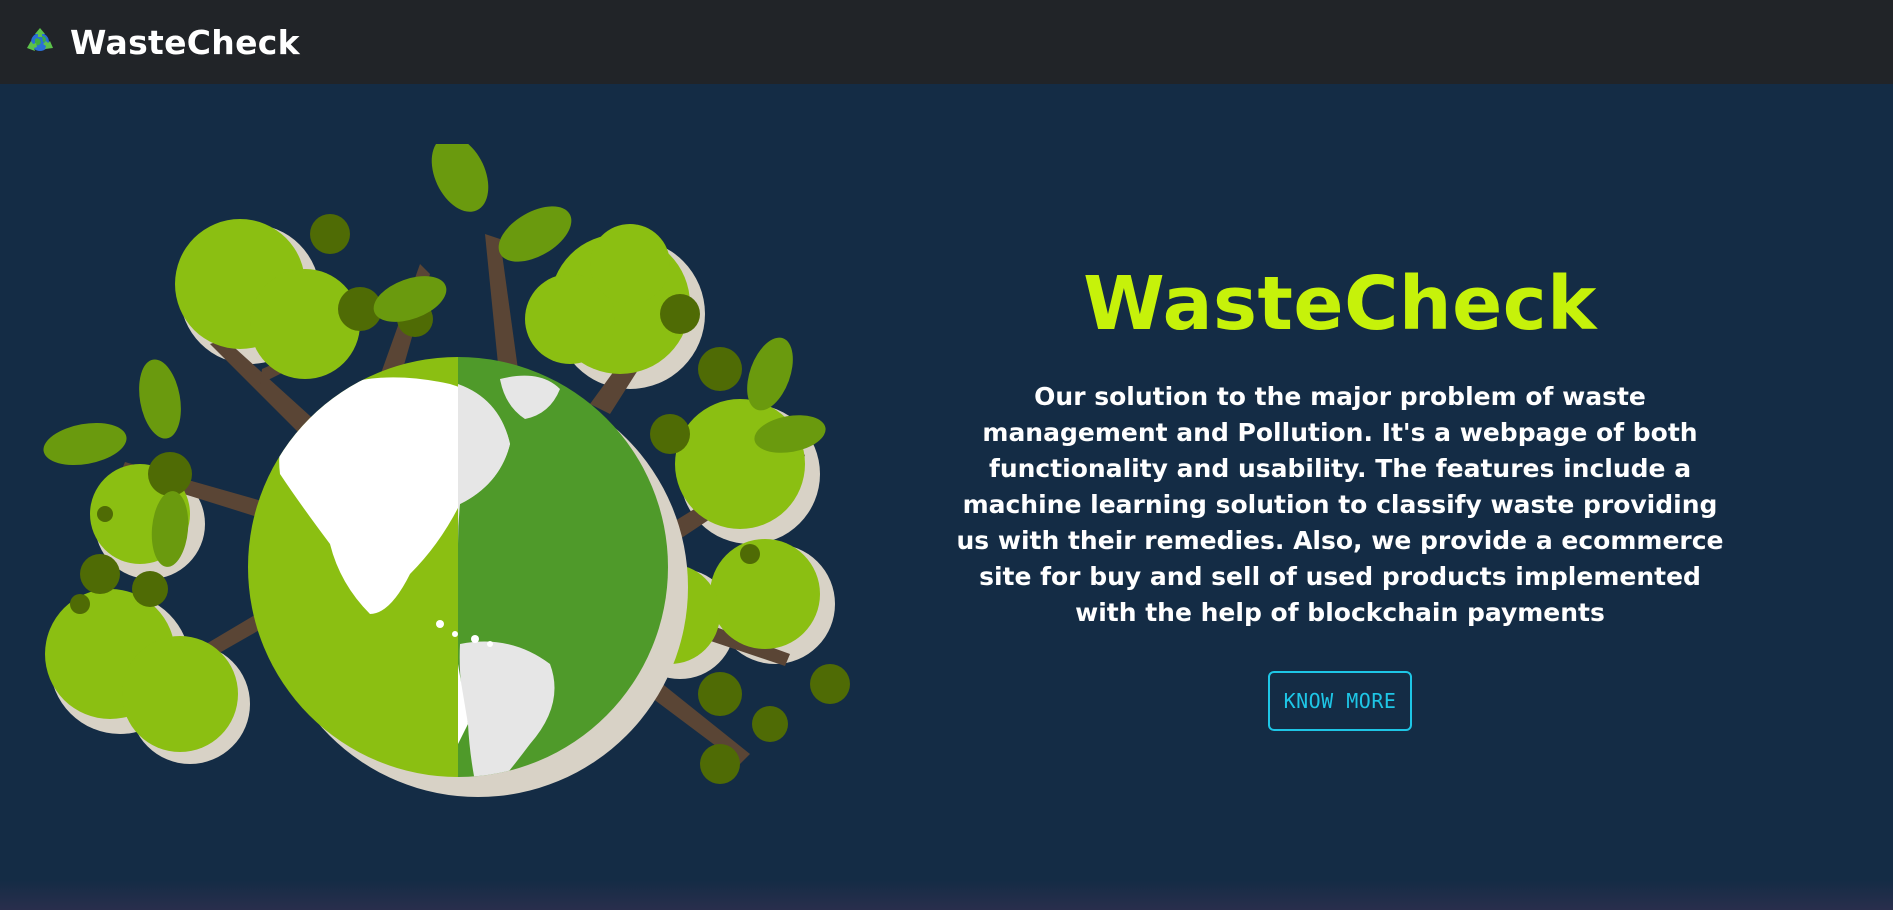 The image size is (1893, 910). Describe the element at coordinates (1340, 304) in the screenshot. I see `hero-title: WasteCheck` at that location.